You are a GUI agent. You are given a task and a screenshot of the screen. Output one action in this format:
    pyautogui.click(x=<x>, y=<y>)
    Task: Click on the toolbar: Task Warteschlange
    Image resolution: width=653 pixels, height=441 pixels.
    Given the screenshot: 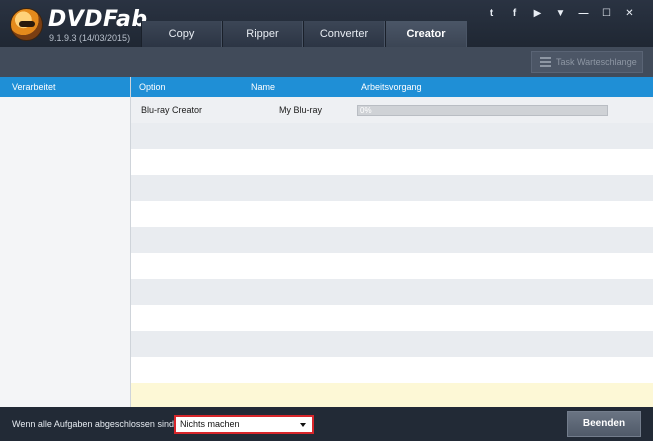 What is the action you would take?
    pyautogui.click(x=326, y=62)
    